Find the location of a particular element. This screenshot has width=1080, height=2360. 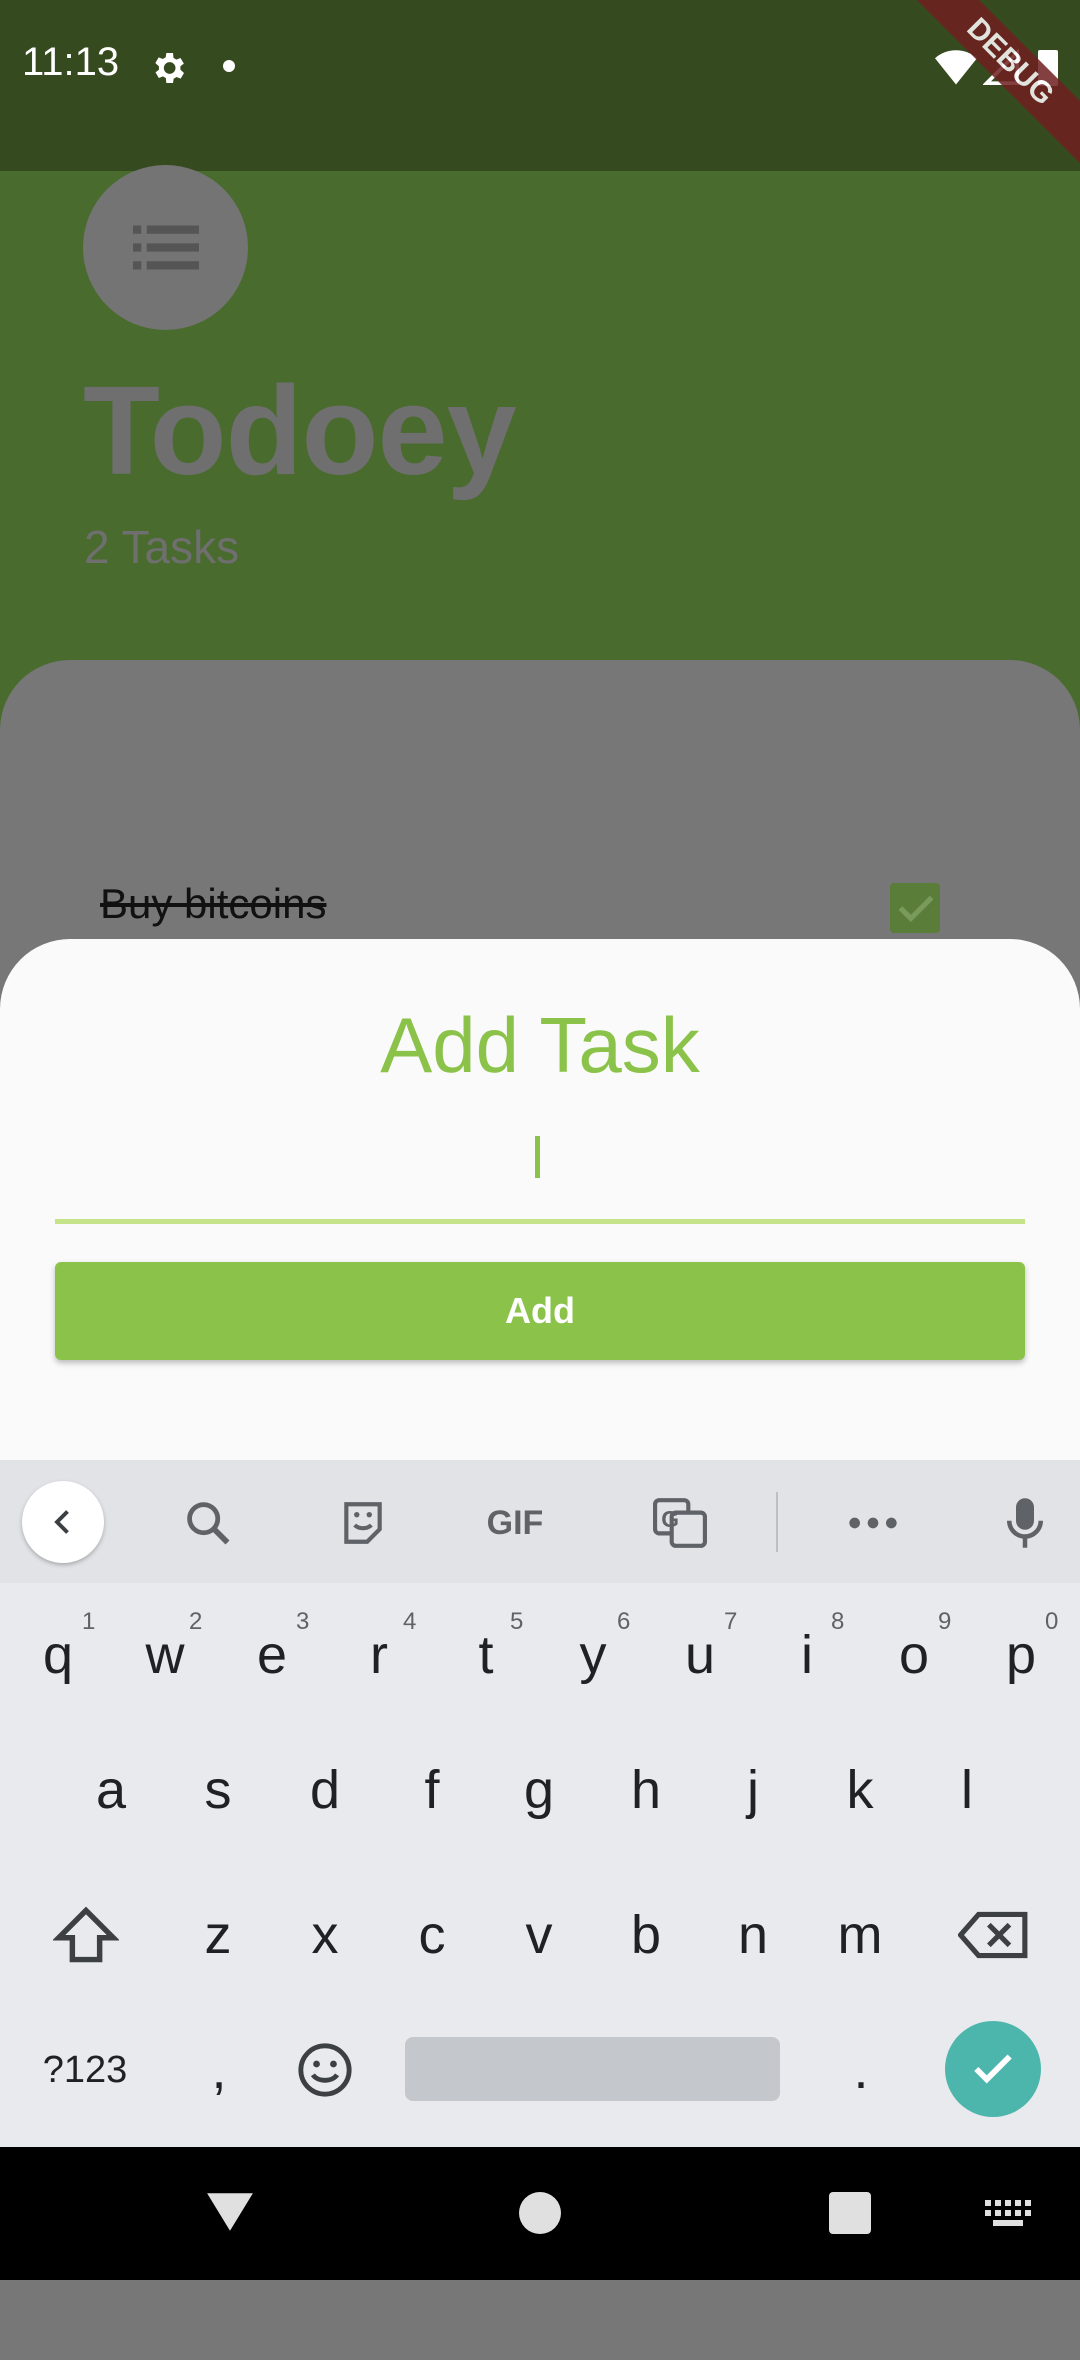

keyboard-search-button is located at coordinates (208, 1523).